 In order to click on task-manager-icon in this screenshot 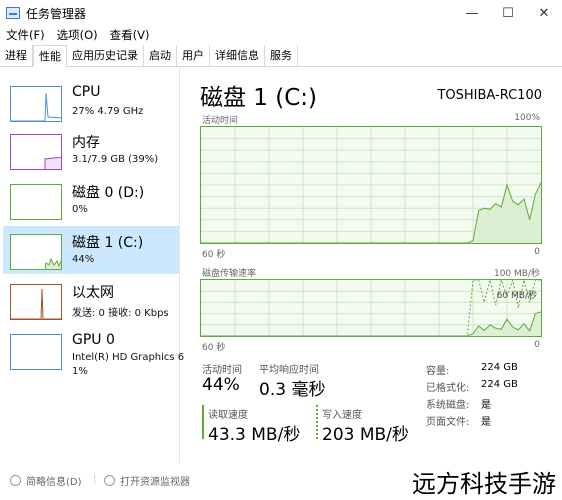, I will do `click(13, 13)`.